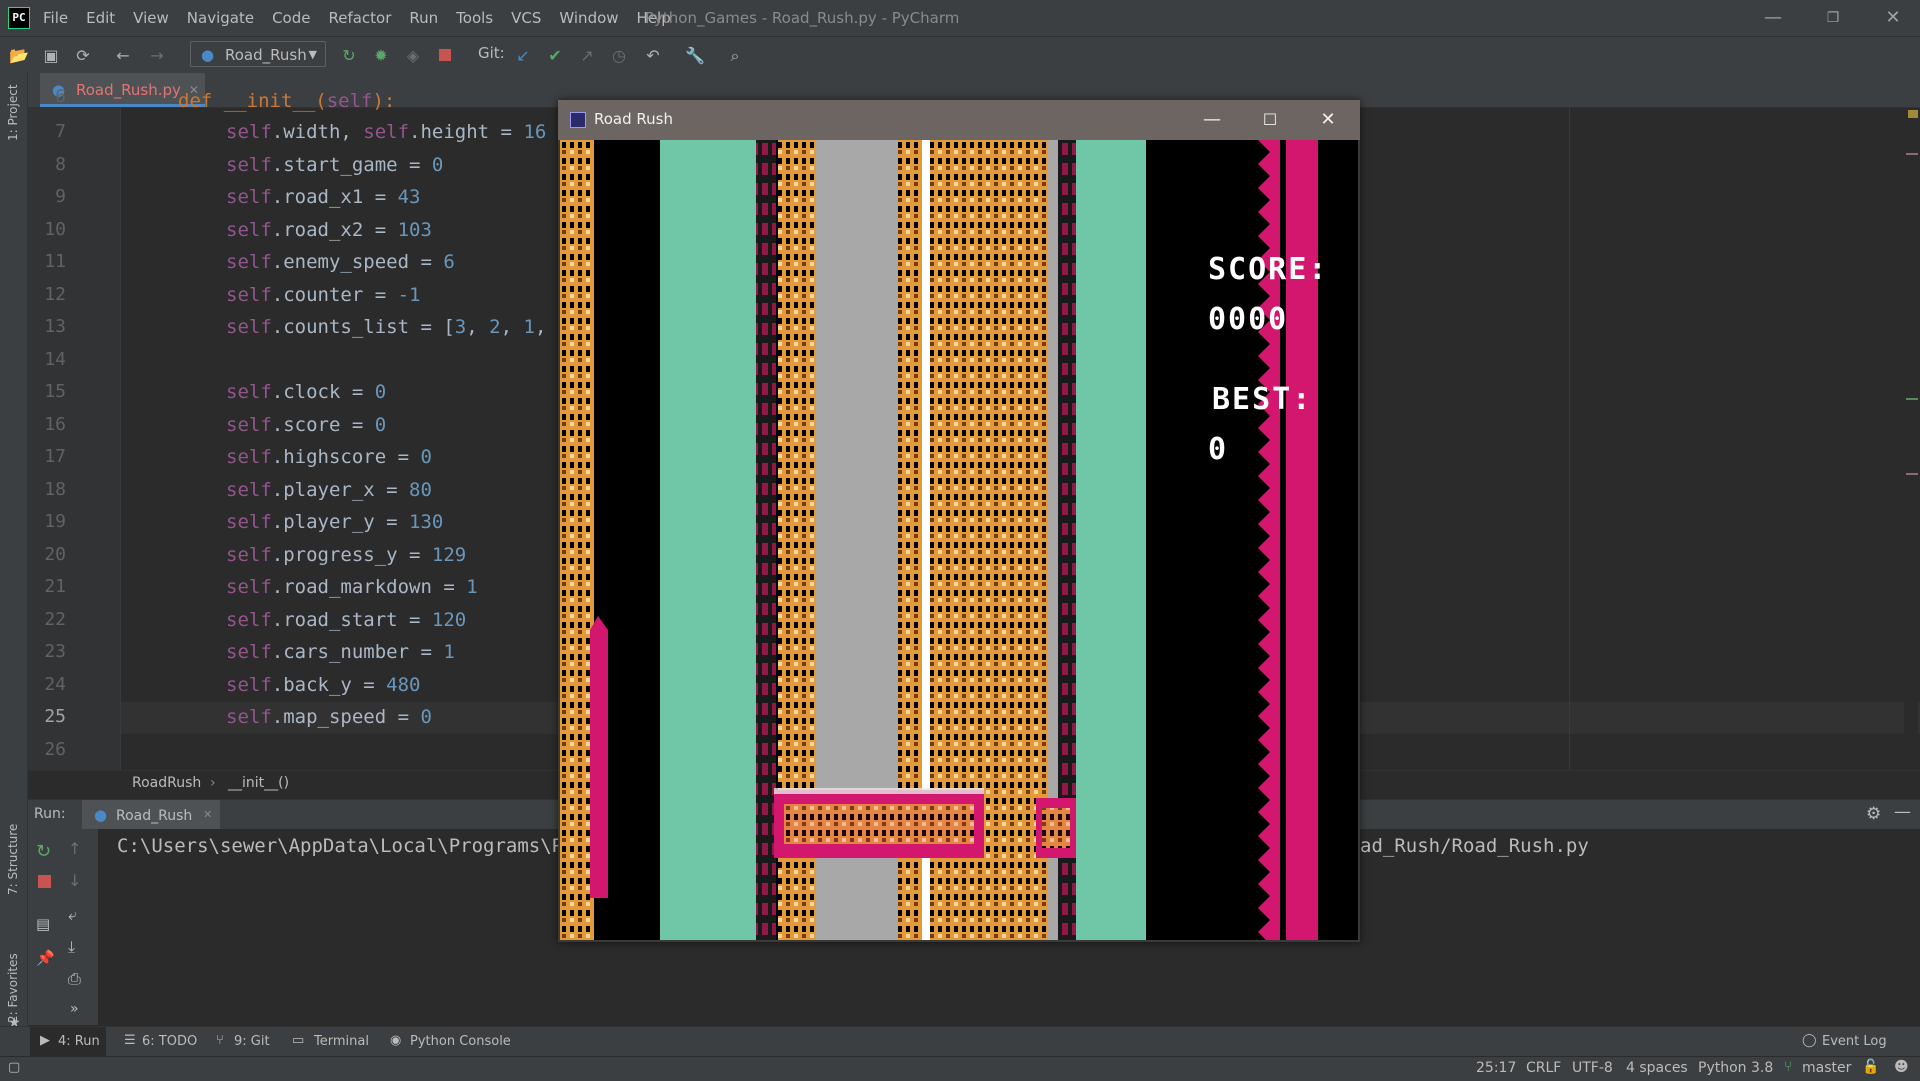 This screenshot has height=1081, width=1920. Describe the element at coordinates (306, 425) in the screenshot. I see `code-line: self.score = 0` at that location.